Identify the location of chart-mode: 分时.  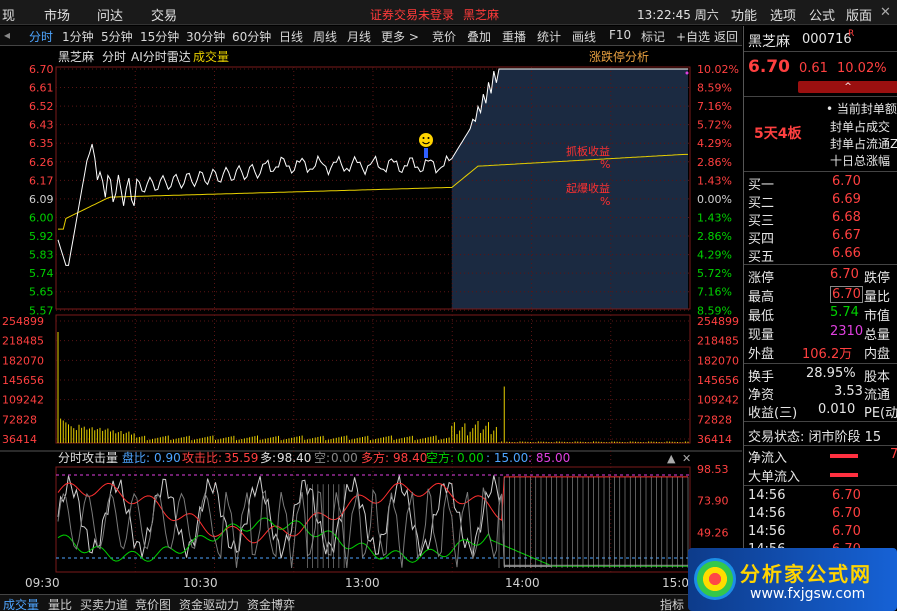
(114, 57).